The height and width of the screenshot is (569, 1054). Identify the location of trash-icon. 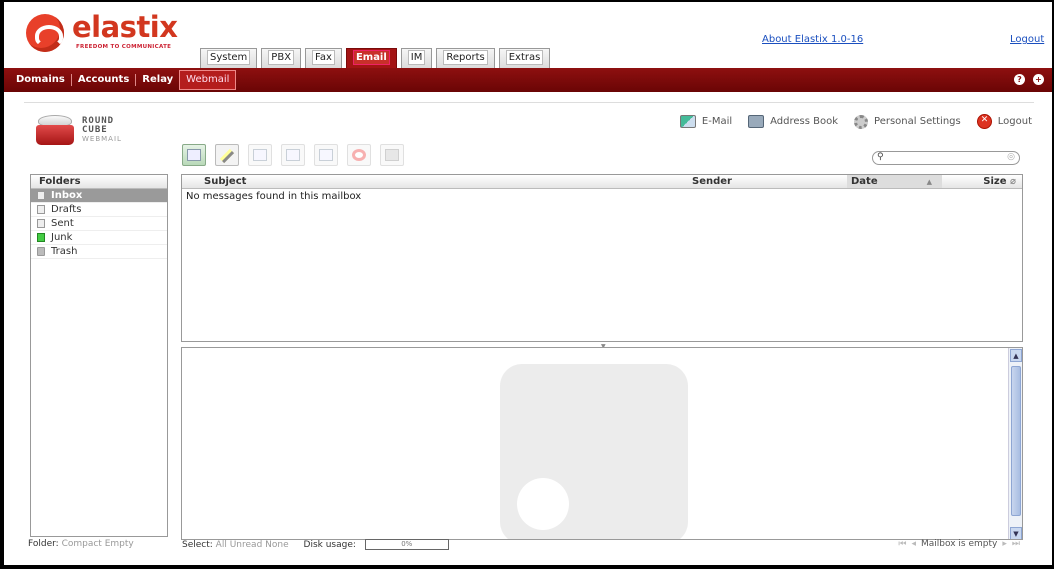
(41, 251).